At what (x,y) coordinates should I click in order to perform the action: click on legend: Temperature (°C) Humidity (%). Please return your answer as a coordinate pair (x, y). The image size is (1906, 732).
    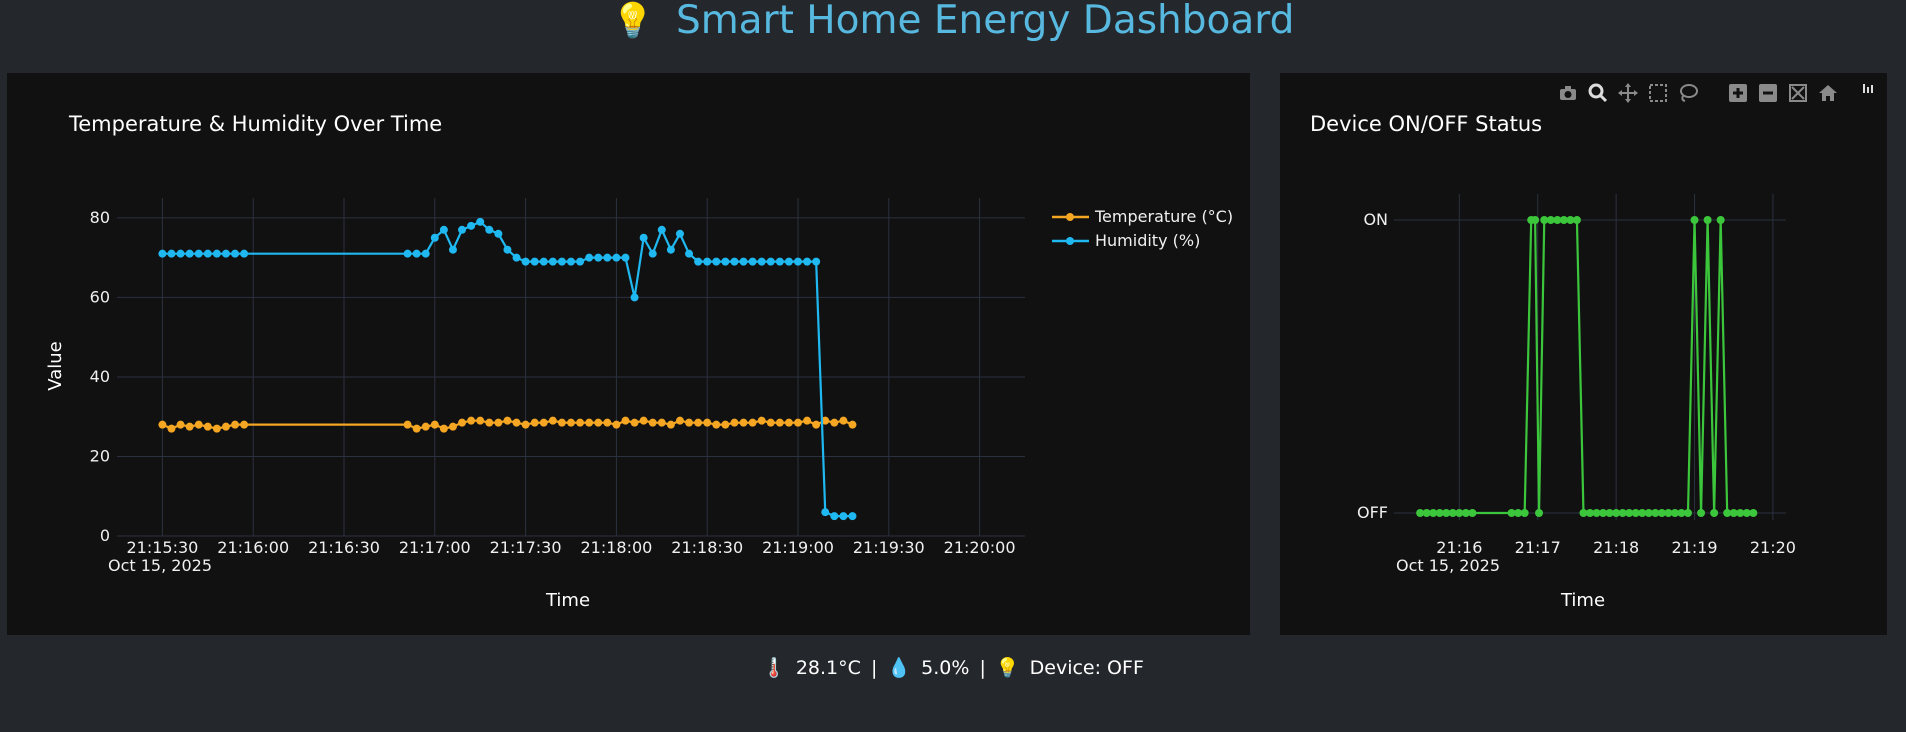
    Looking at the image, I should click on (1142, 228).